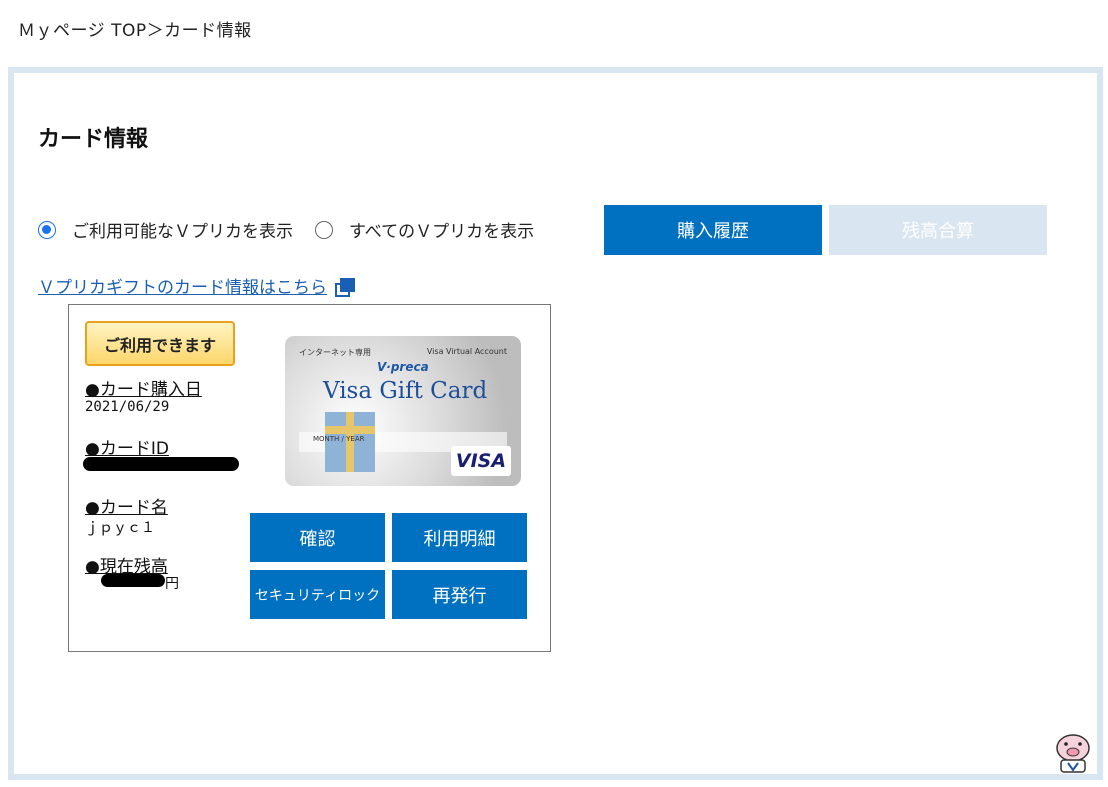 The height and width of the screenshot is (787, 1108). Describe the element at coordinates (459, 537) in the screenshot. I see `statement-button: 利用明細` at that location.